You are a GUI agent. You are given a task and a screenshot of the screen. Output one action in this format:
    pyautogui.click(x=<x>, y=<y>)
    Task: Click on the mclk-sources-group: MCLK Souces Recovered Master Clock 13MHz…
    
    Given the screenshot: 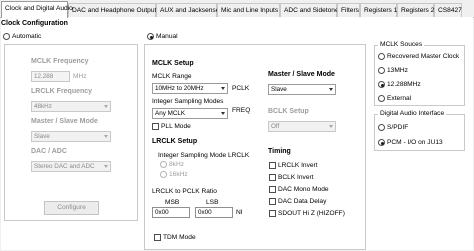 What is the action you would take?
    pyautogui.click(x=419, y=73)
    